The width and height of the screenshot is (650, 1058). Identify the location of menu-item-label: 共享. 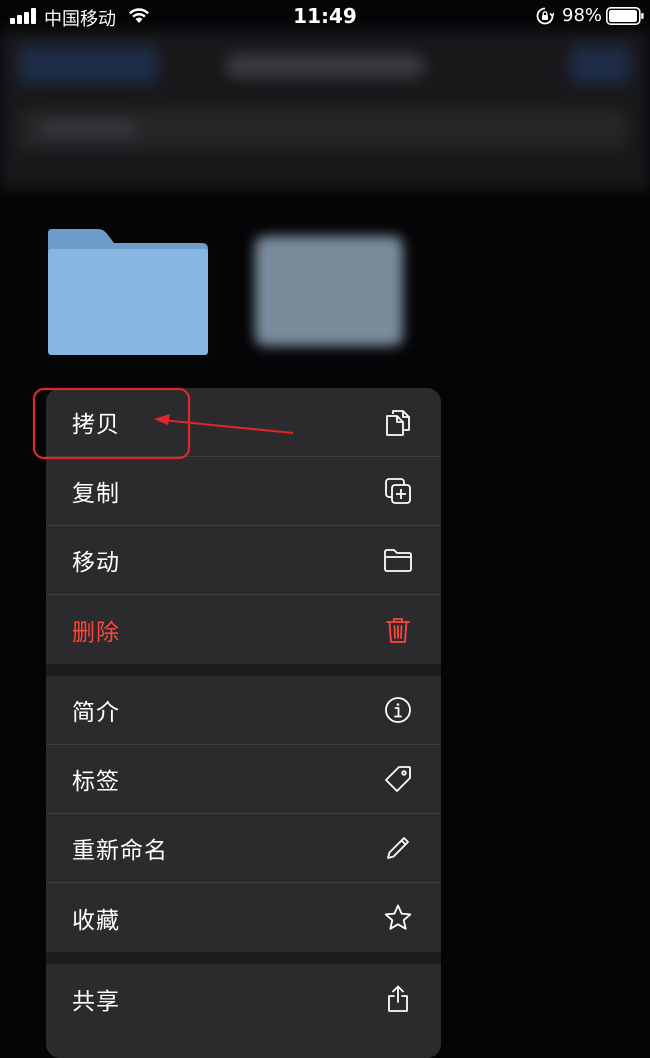
(96, 1001).